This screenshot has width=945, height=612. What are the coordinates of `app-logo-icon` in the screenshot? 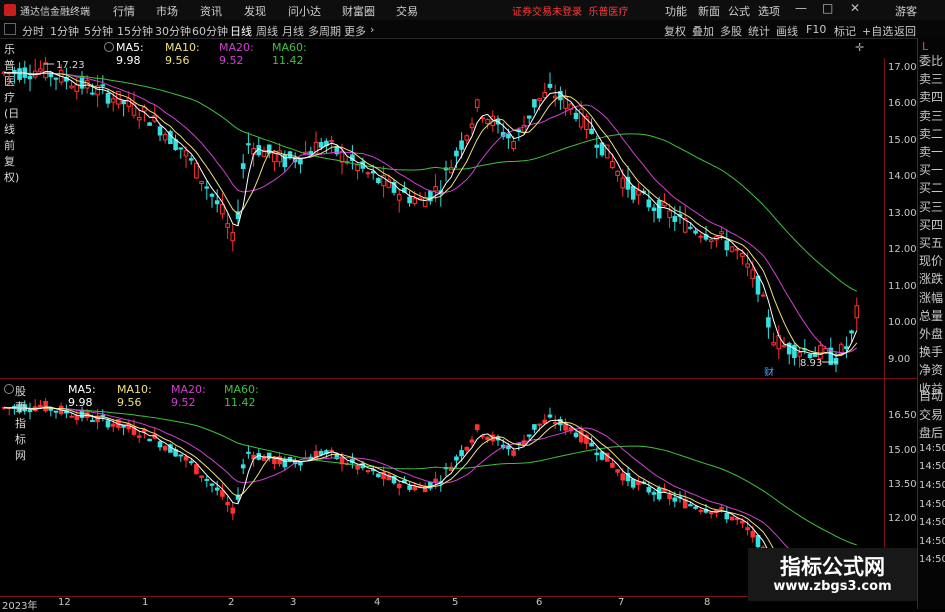 It's located at (10, 10).